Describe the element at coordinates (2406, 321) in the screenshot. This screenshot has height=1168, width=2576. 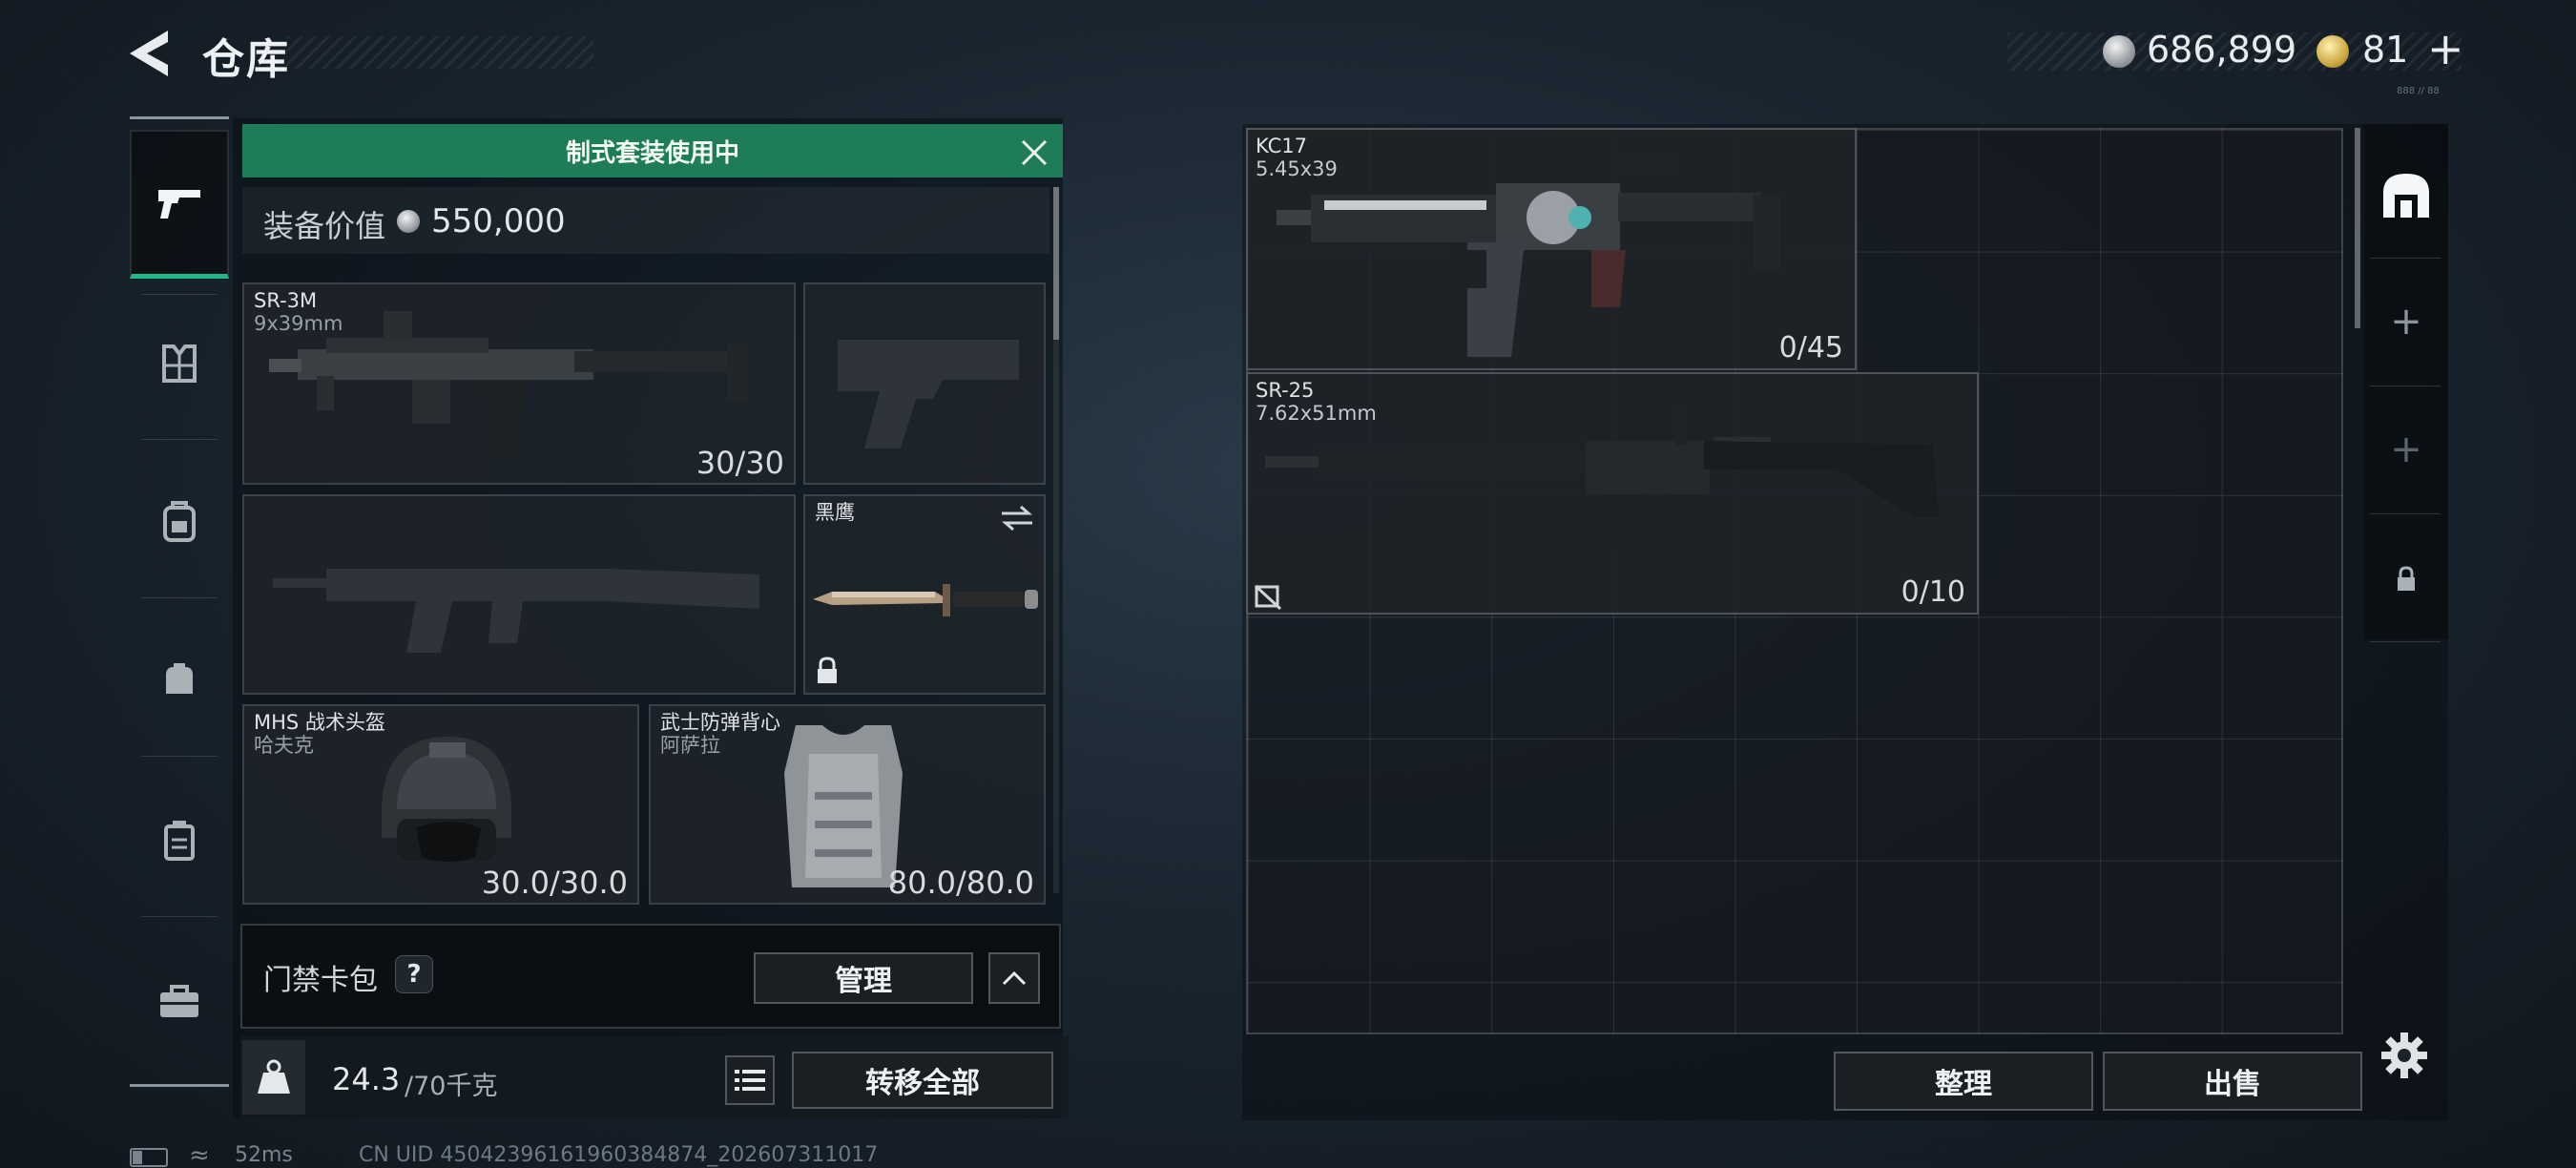
I see `storage-tab-add-1: +` at that location.